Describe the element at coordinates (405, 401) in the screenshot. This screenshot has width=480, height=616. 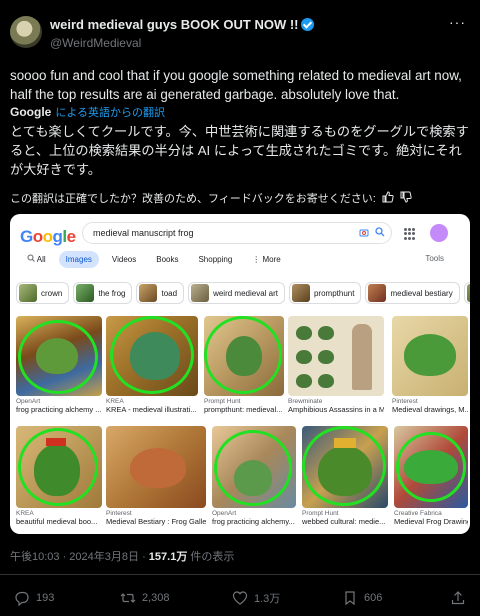
I see `result-source: Pinterest` at that location.